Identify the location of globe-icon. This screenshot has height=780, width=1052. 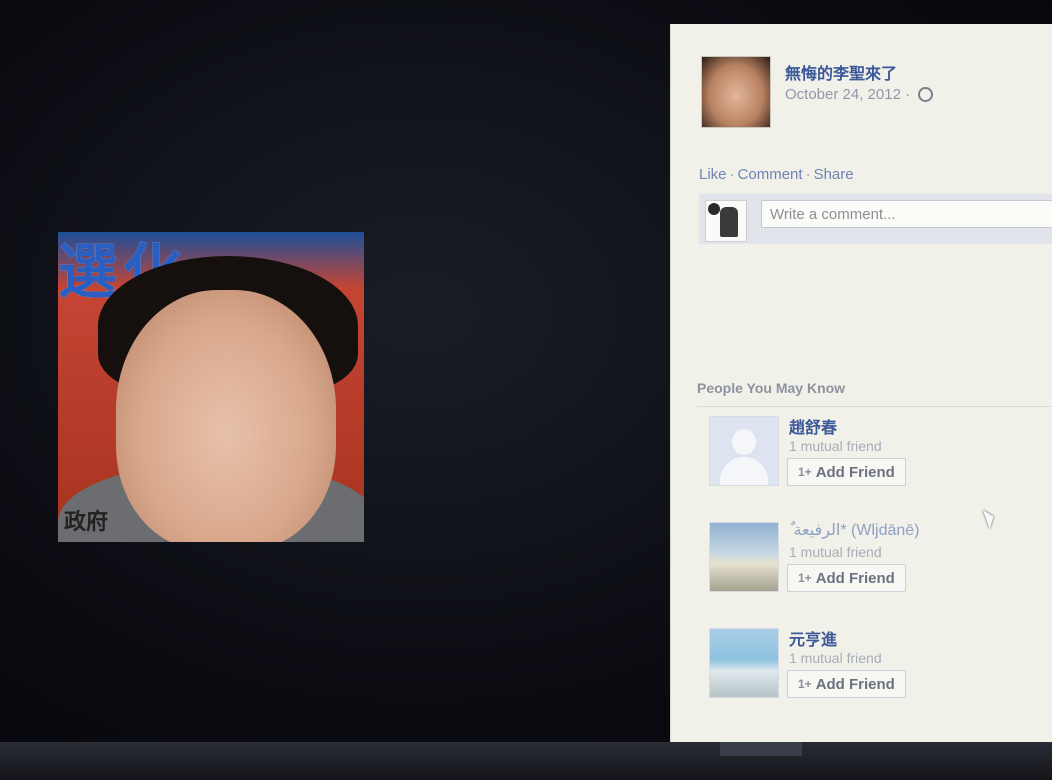
(926, 94).